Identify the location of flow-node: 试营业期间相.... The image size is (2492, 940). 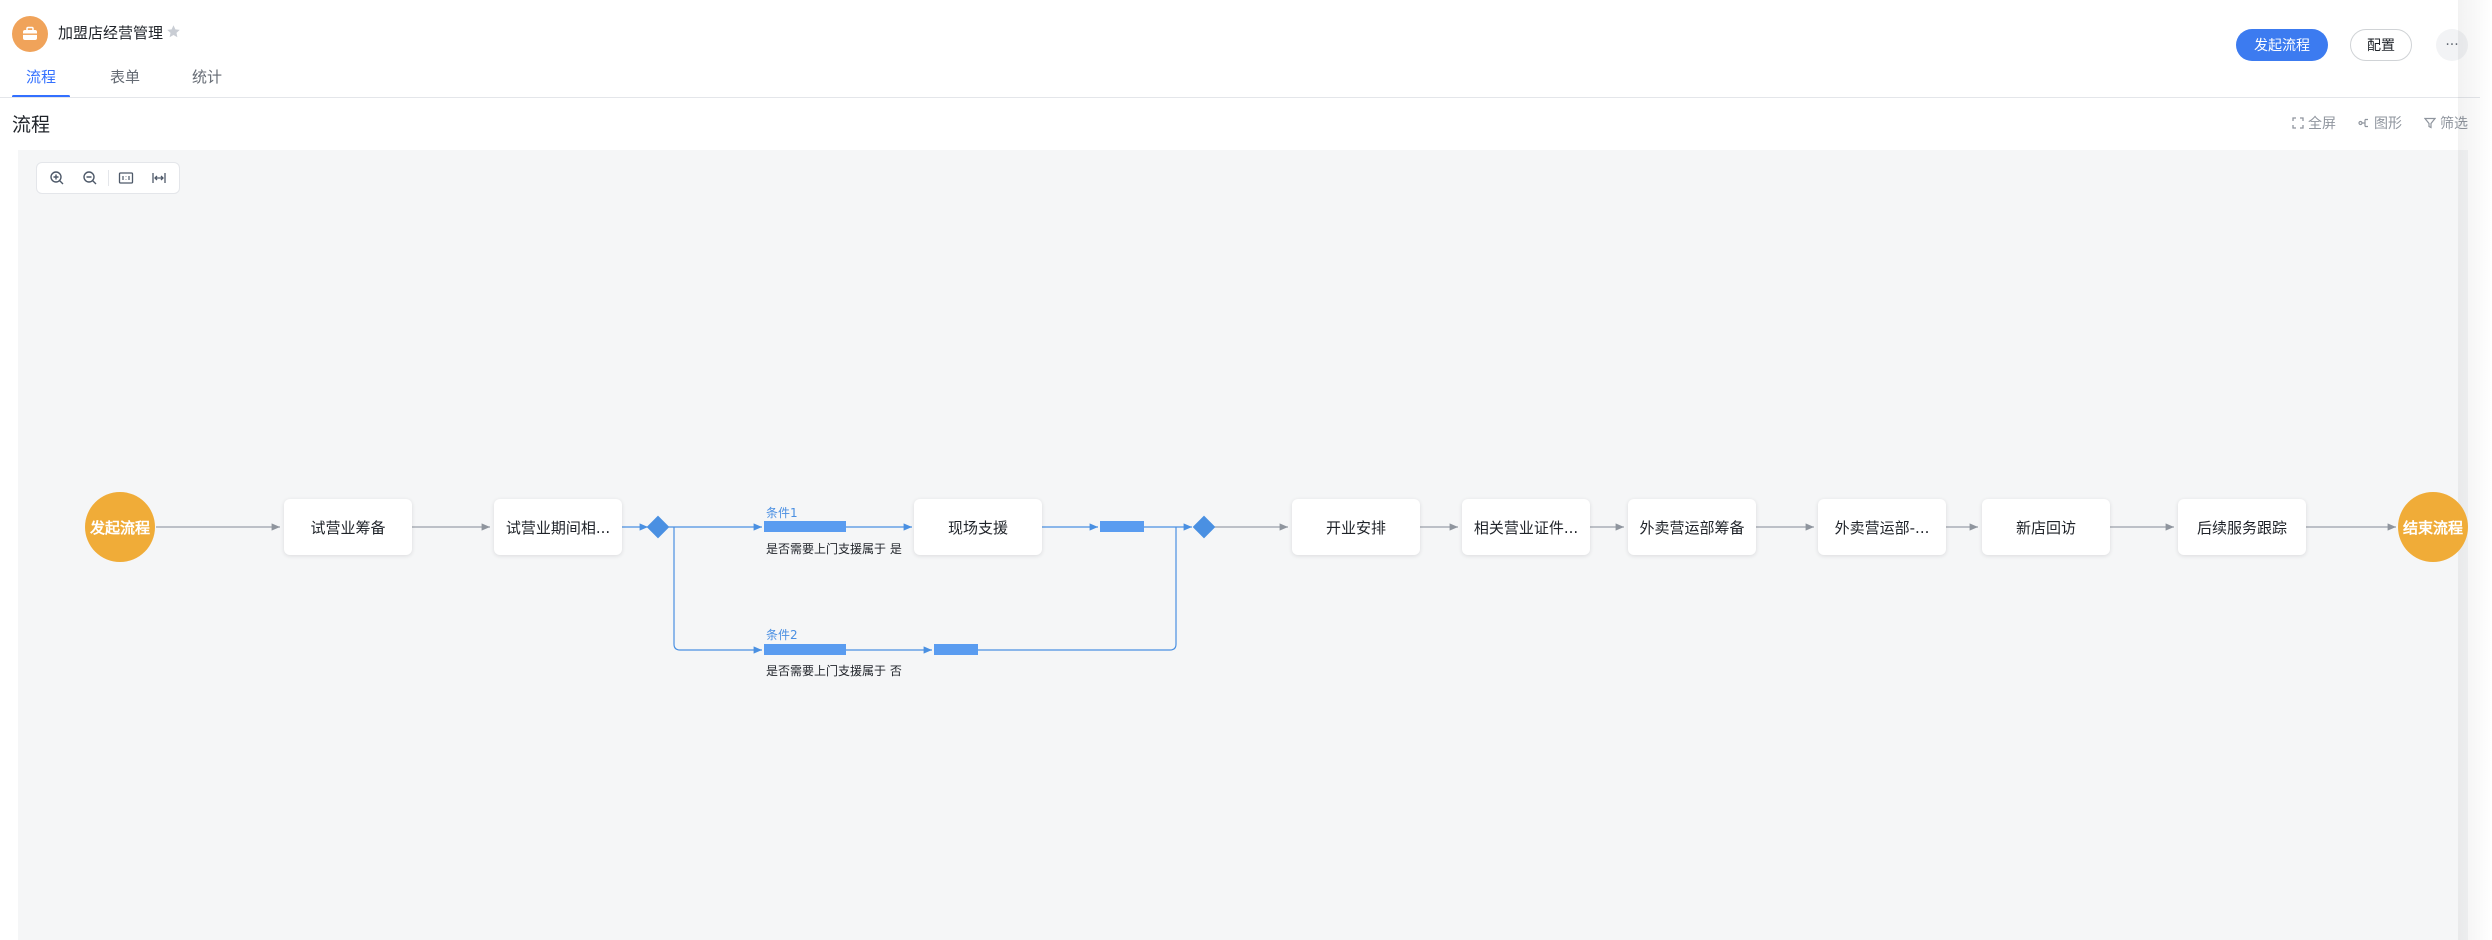
(558, 527).